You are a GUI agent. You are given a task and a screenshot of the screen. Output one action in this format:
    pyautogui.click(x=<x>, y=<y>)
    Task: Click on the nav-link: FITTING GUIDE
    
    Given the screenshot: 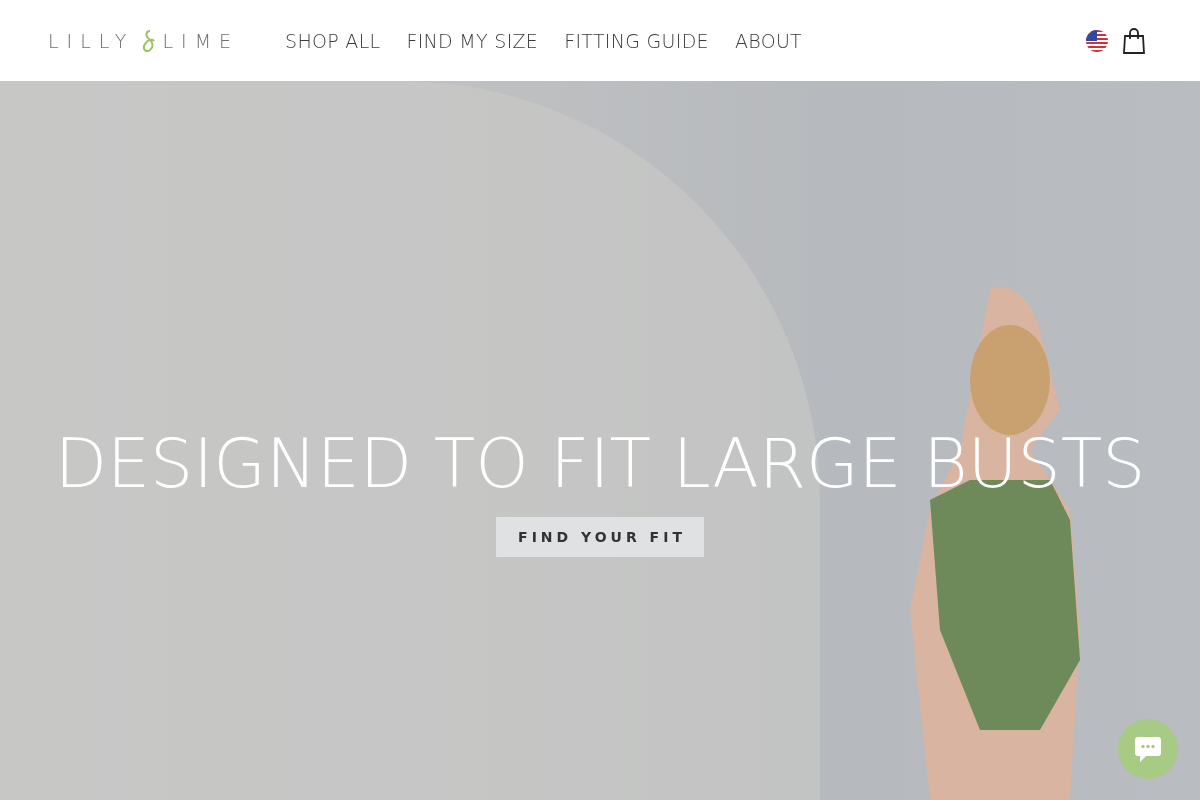 What is the action you would take?
    pyautogui.click(x=636, y=40)
    